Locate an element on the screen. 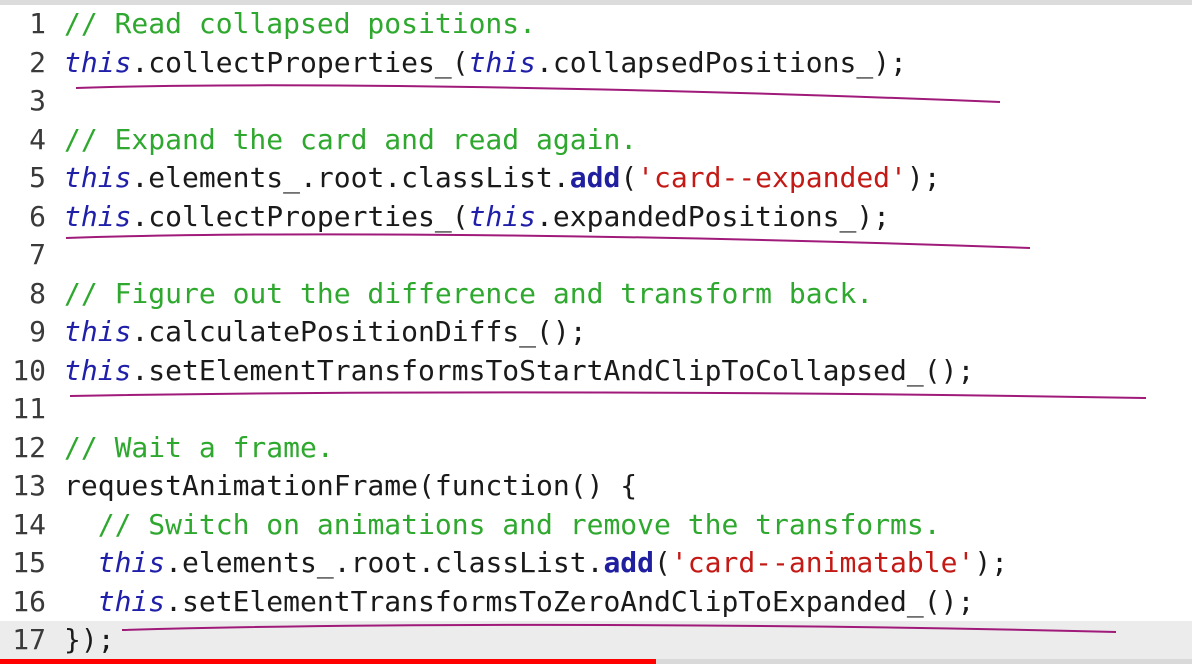 This screenshot has height=664, width=1192. code-token-plain: requestAnimationFrame(function() { is located at coordinates (351, 485).